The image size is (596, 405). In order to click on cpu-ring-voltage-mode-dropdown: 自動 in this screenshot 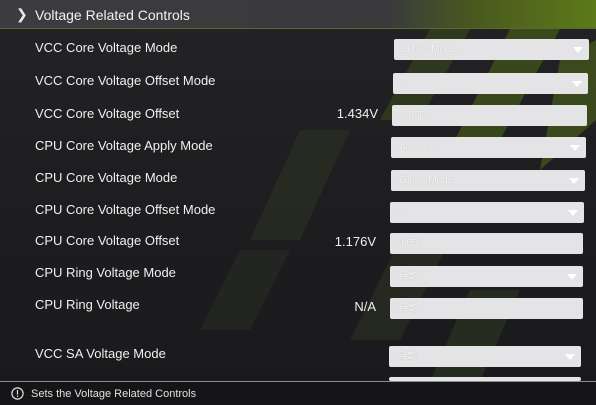, I will do `click(486, 276)`.